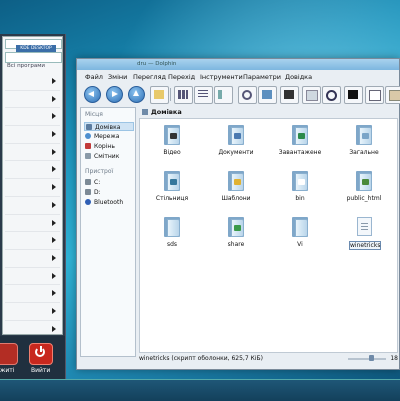 This screenshot has width=400, height=401. I want to click on folder-item: Стільниця, so click(172, 192).